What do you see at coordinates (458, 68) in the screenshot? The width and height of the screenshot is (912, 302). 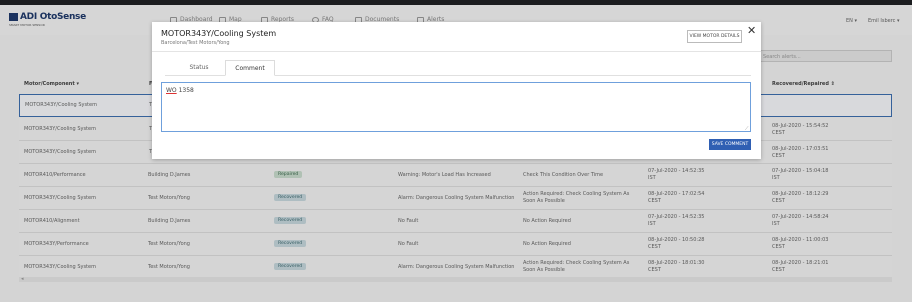 I see `modal-tabs: Status Comment` at bounding box center [458, 68].